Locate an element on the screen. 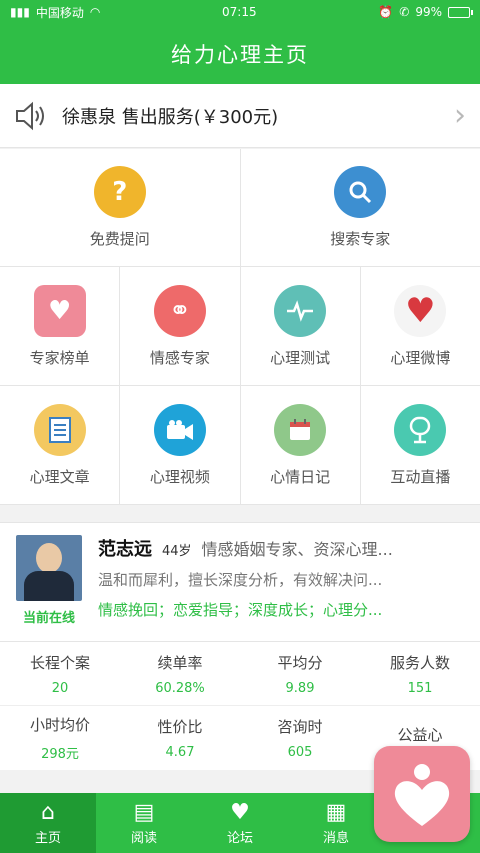 Image resolution: width=480 pixels, height=853 pixels. article-icon is located at coordinates (59, 429).